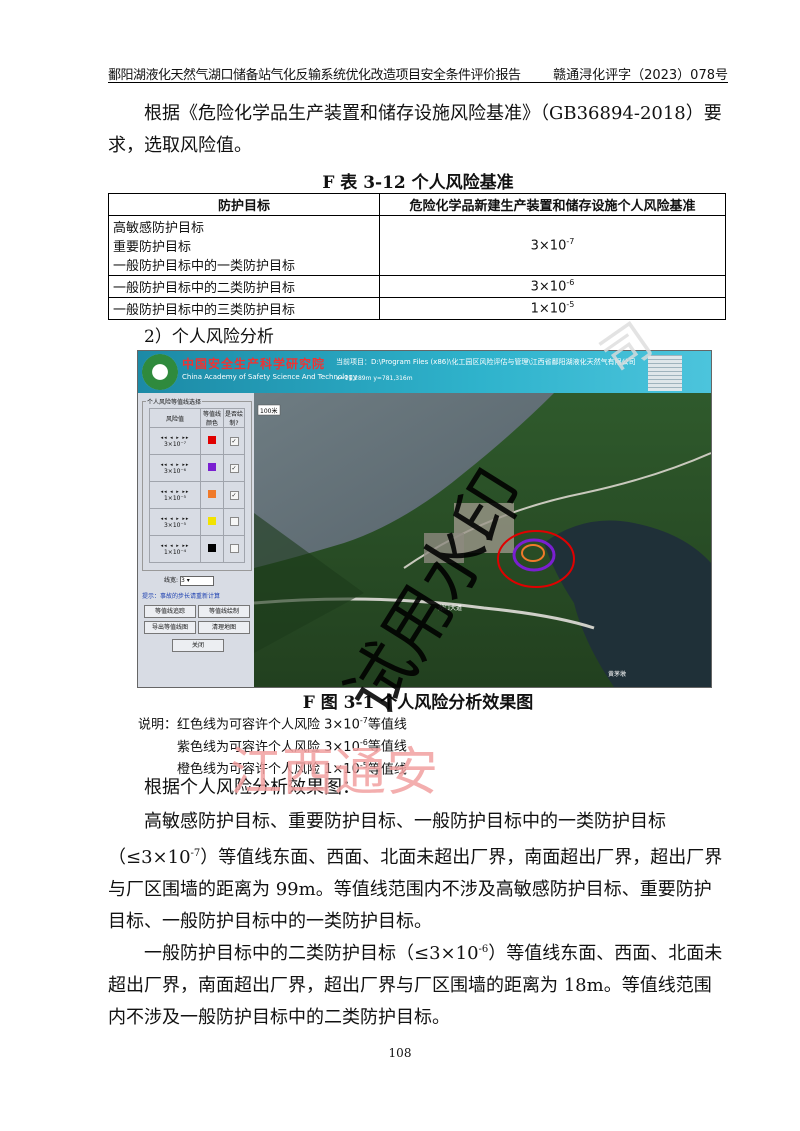 Image resolution: width=800 pixels, height=1131 pixels. I want to click on contour-level-row: ◂◂ ◂ ▸ ▸▸ 3×10⁻⁶ ✓, so click(197, 468).